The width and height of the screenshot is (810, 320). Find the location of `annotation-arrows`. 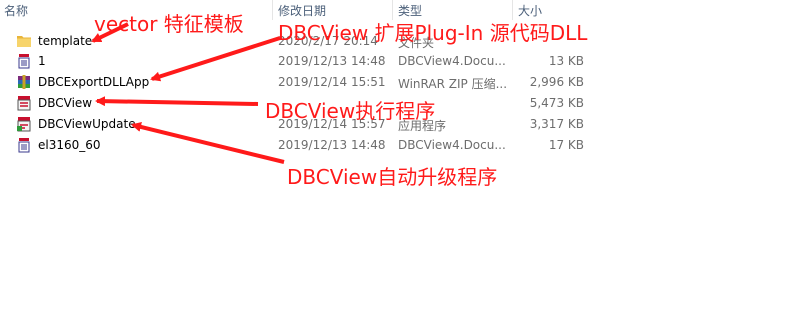

annotation-arrows is located at coordinates (188, 93).